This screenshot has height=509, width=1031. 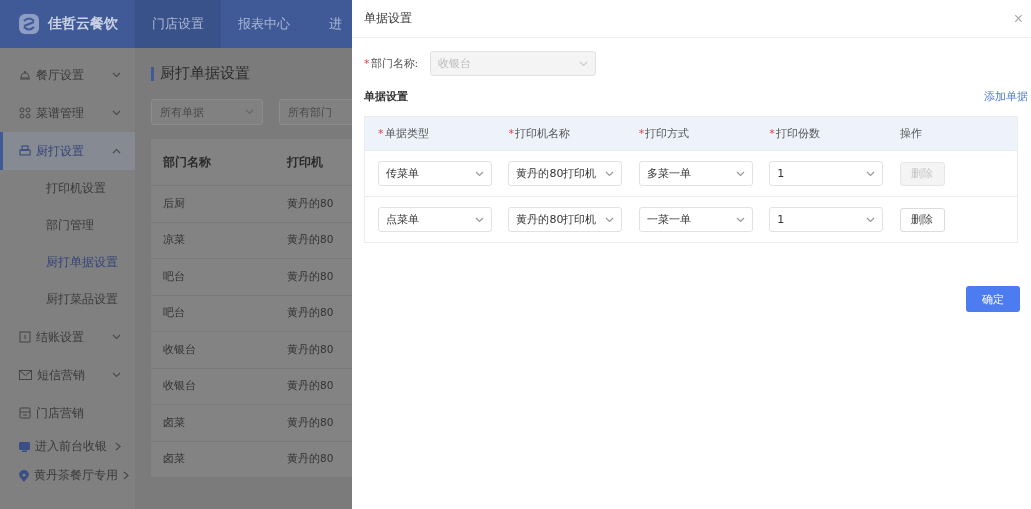 What do you see at coordinates (1018, 18) in the screenshot?
I see `close-button: ×` at bounding box center [1018, 18].